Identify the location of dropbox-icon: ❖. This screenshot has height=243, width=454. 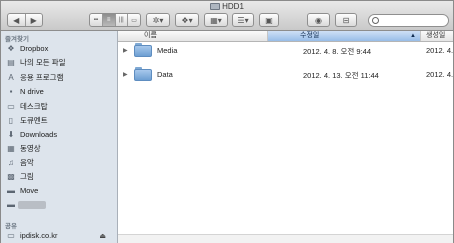
(11, 48).